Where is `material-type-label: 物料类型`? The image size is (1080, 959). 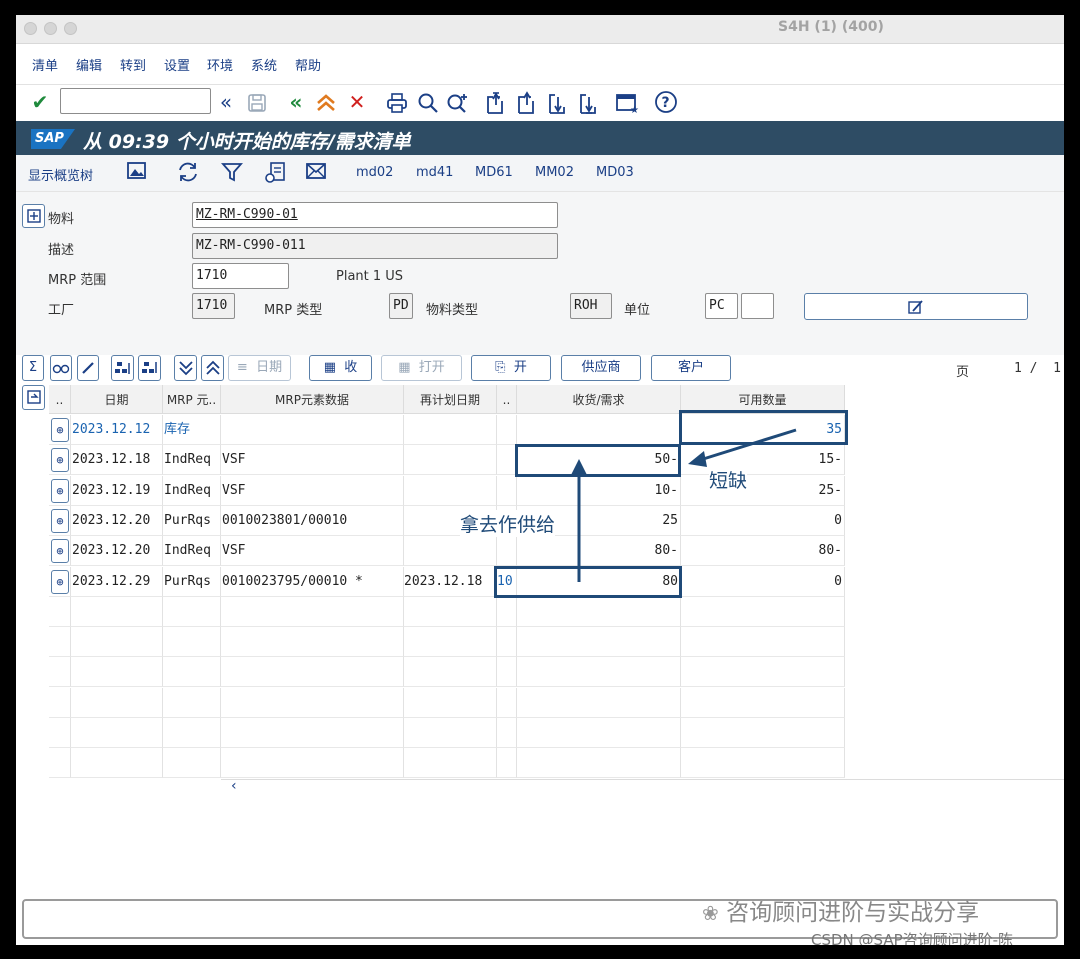 material-type-label: 物料类型 is located at coordinates (452, 310).